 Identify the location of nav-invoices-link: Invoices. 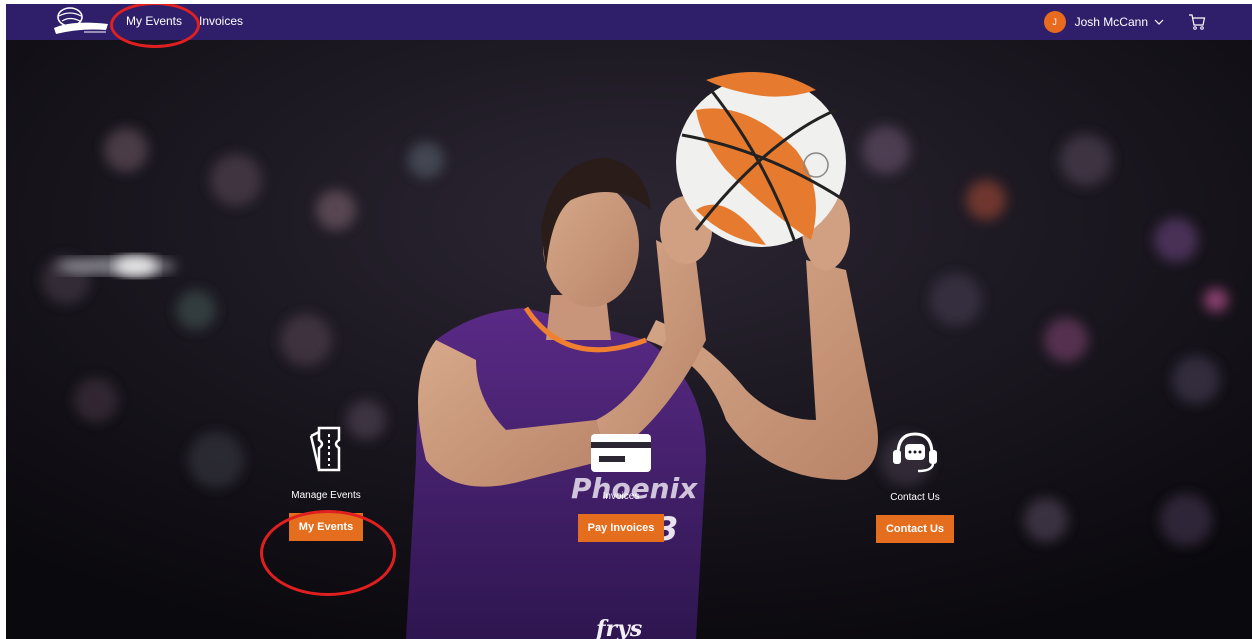
(221, 21).